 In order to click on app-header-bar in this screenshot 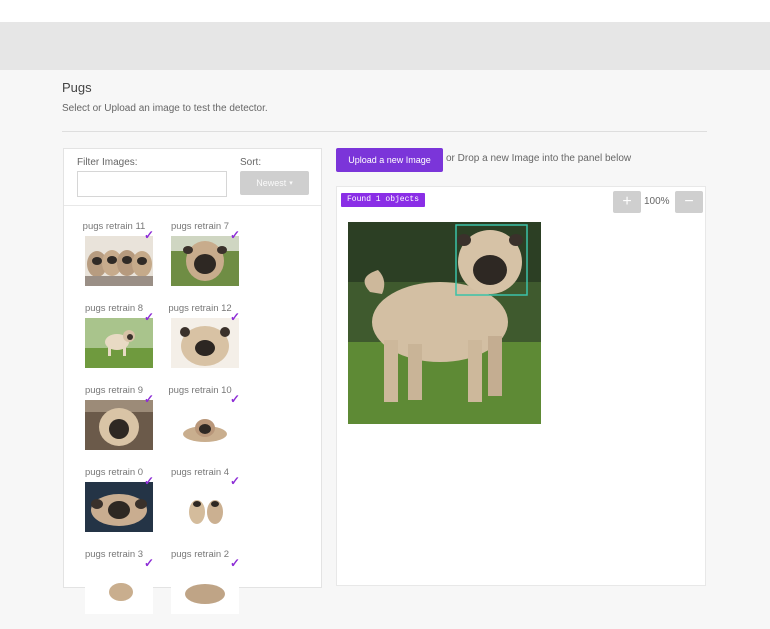, I will do `click(385, 46)`.